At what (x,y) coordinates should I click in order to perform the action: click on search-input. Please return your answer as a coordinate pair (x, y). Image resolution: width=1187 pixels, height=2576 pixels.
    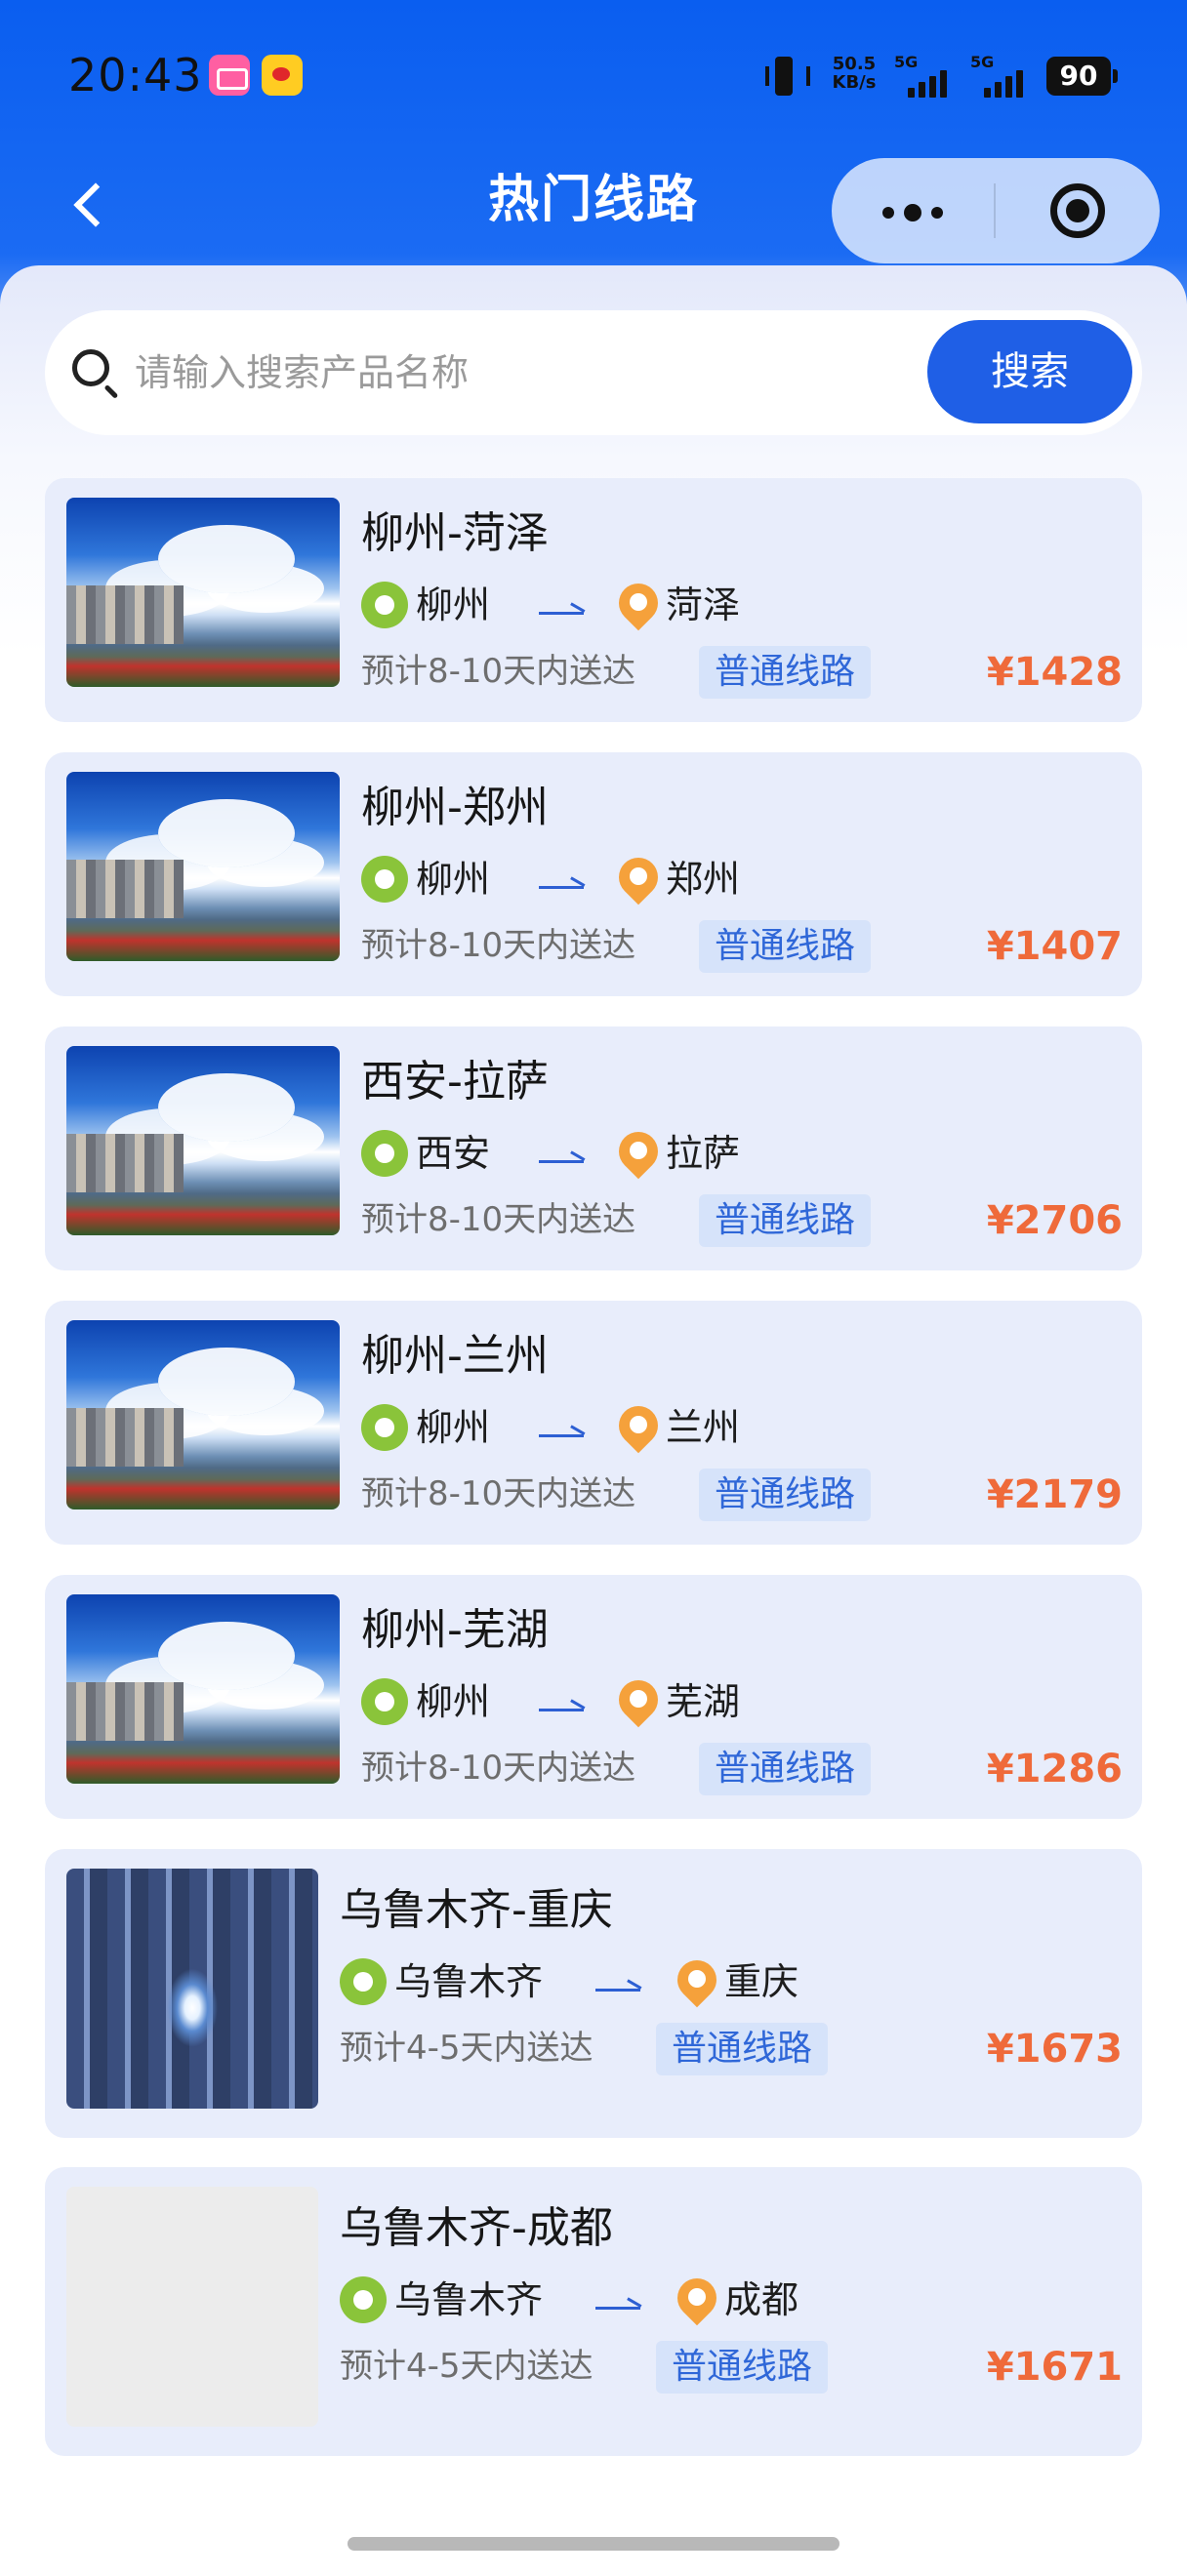
    Looking at the image, I should click on (540, 373).